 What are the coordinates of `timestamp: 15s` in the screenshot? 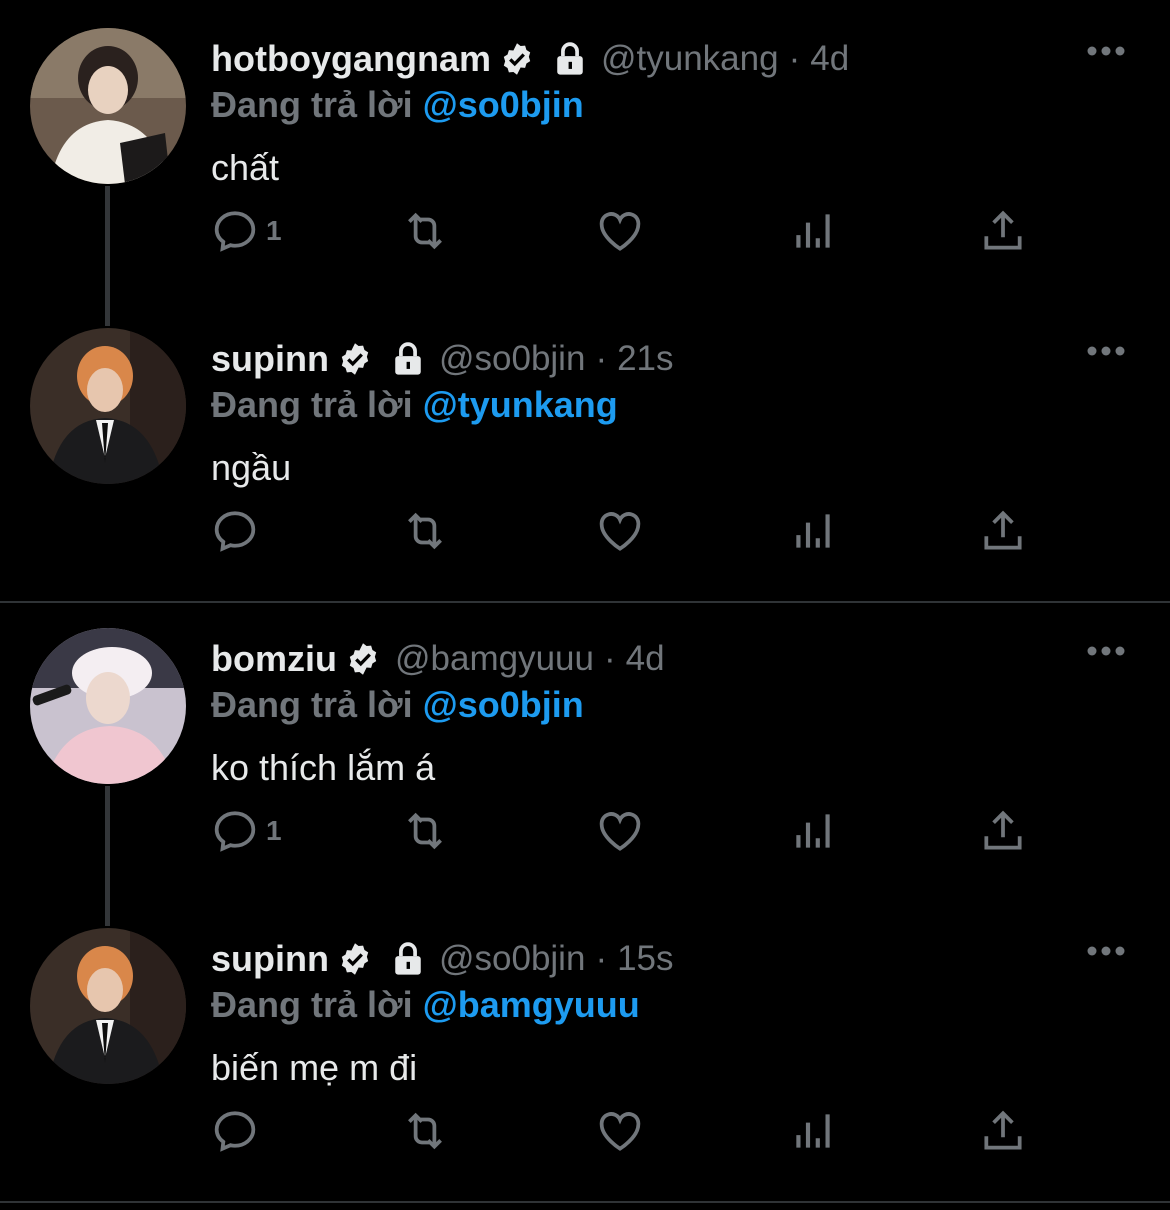 It's located at (645, 959).